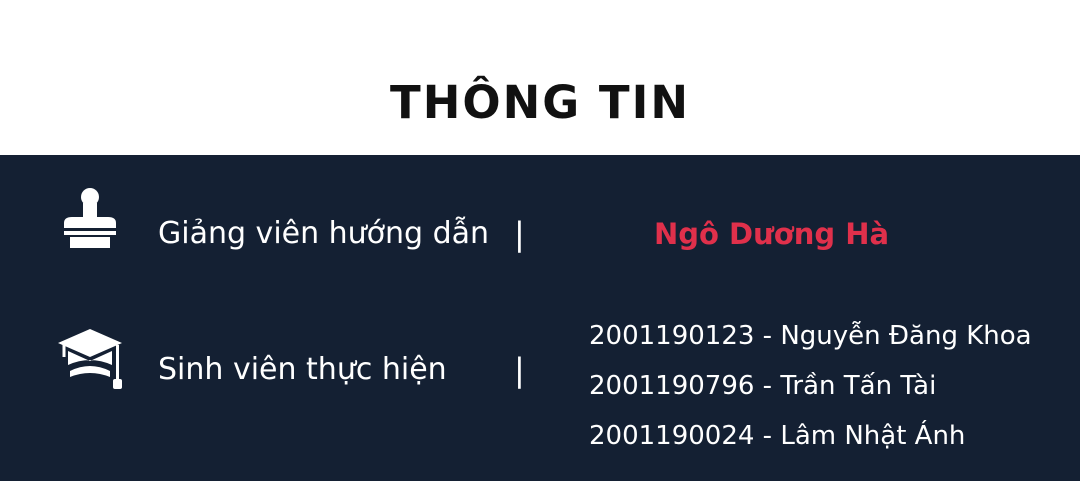 Image resolution: width=1080 pixels, height=481 pixels. Describe the element at coordinates (763, 386) in the screenshot. I see `list-item: 2001190796 - Trần Tấn Tài` at that location.